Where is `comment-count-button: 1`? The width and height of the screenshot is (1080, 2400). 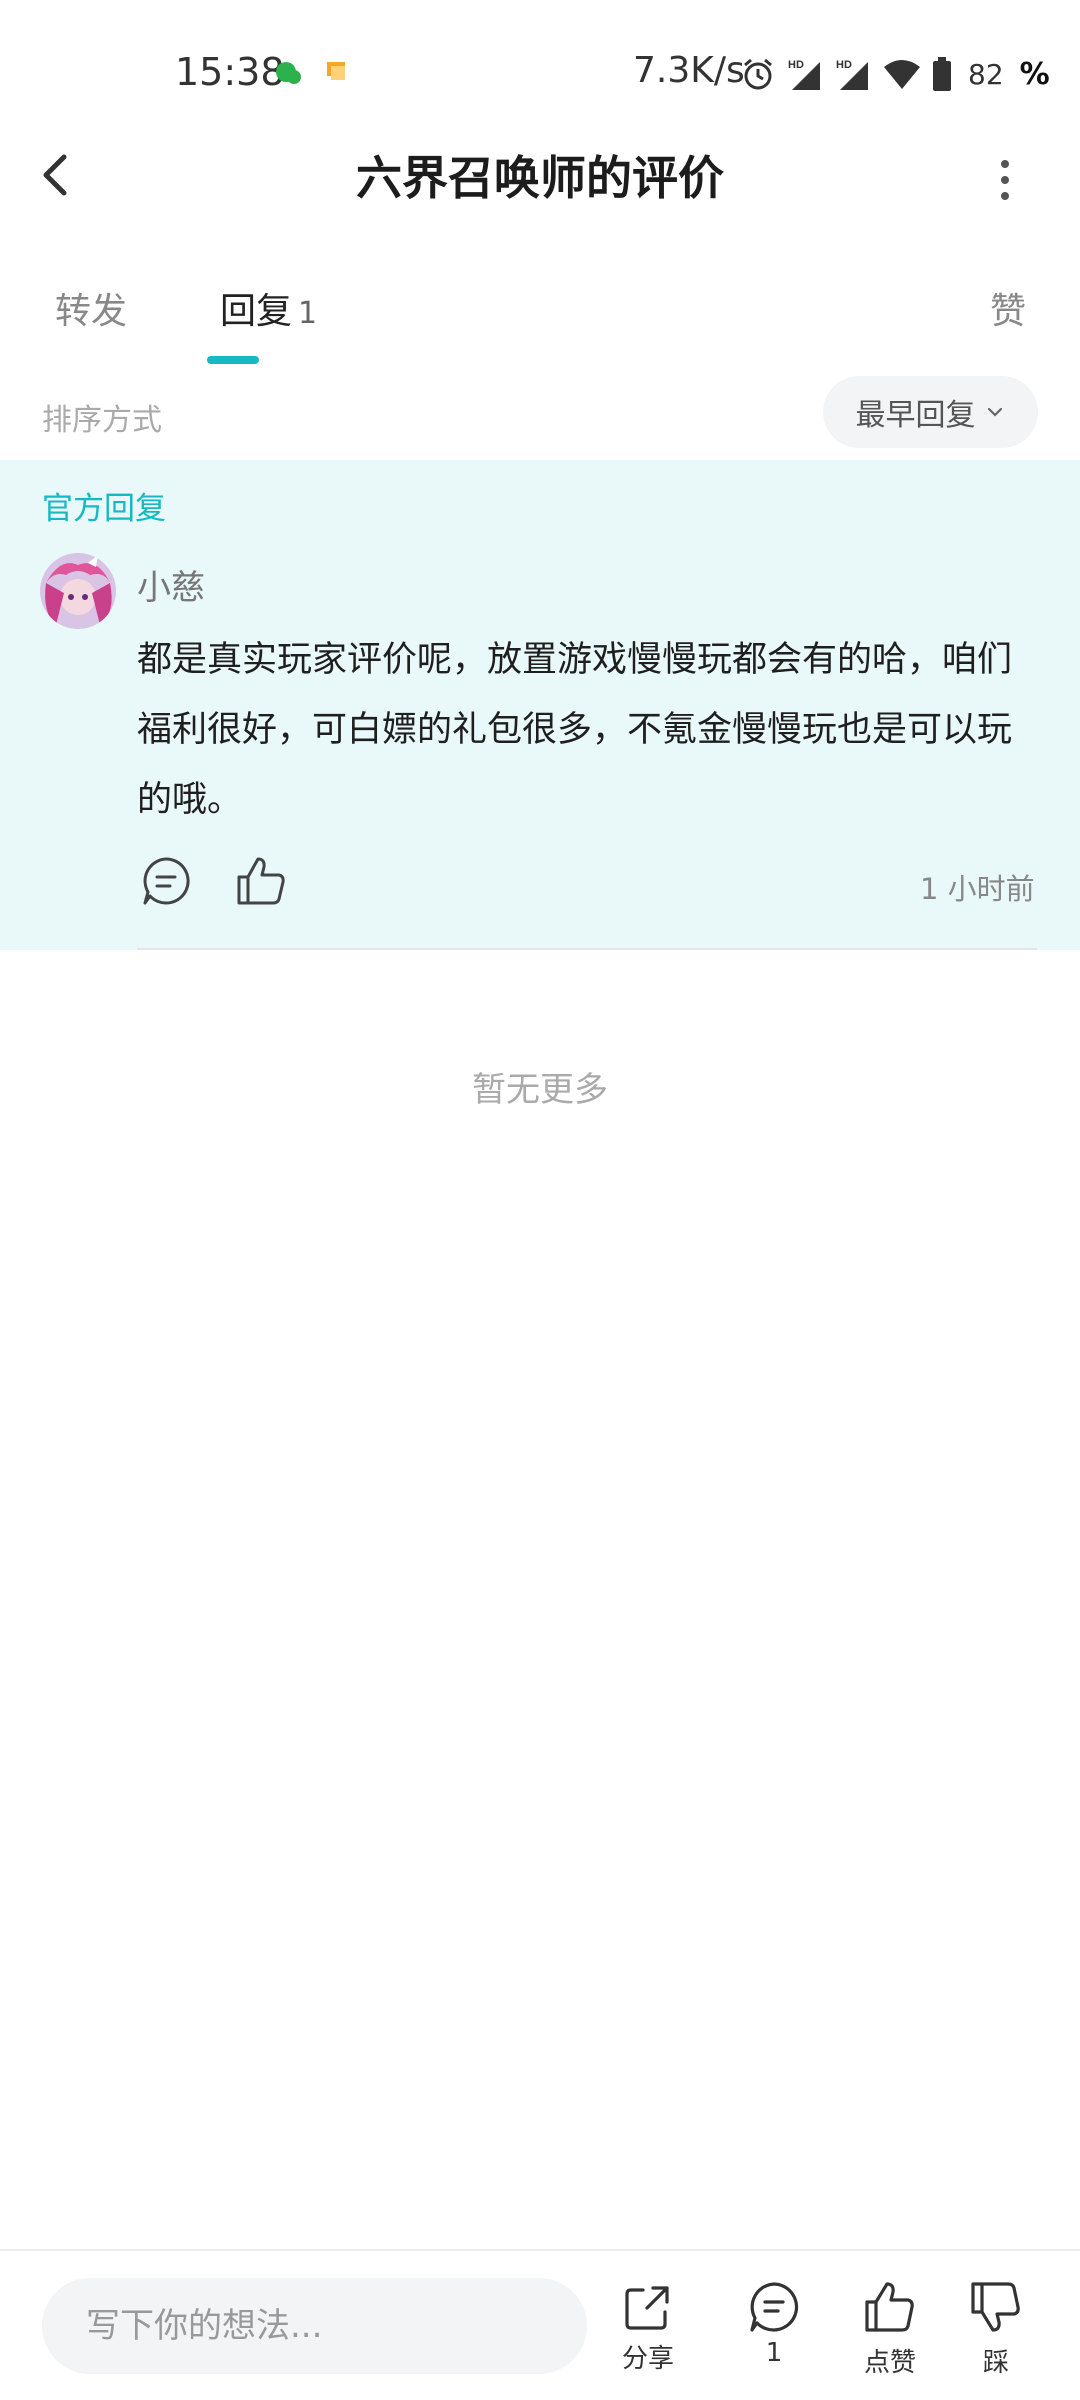 comment-count-button: 1 is located at coordinates (774, 2324).